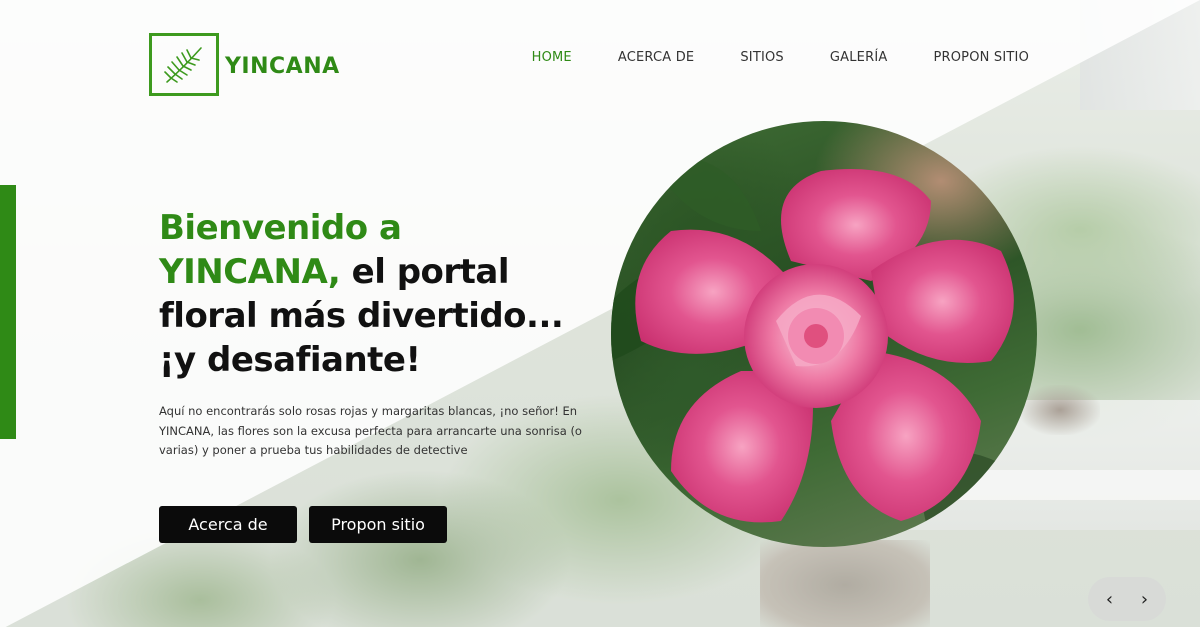 The image size is (1200, 630). What do you see at coordinates (1145, 599) in the screenshot?
I see `chevron-right-icon: ›` at bounding box center [1145, 599].